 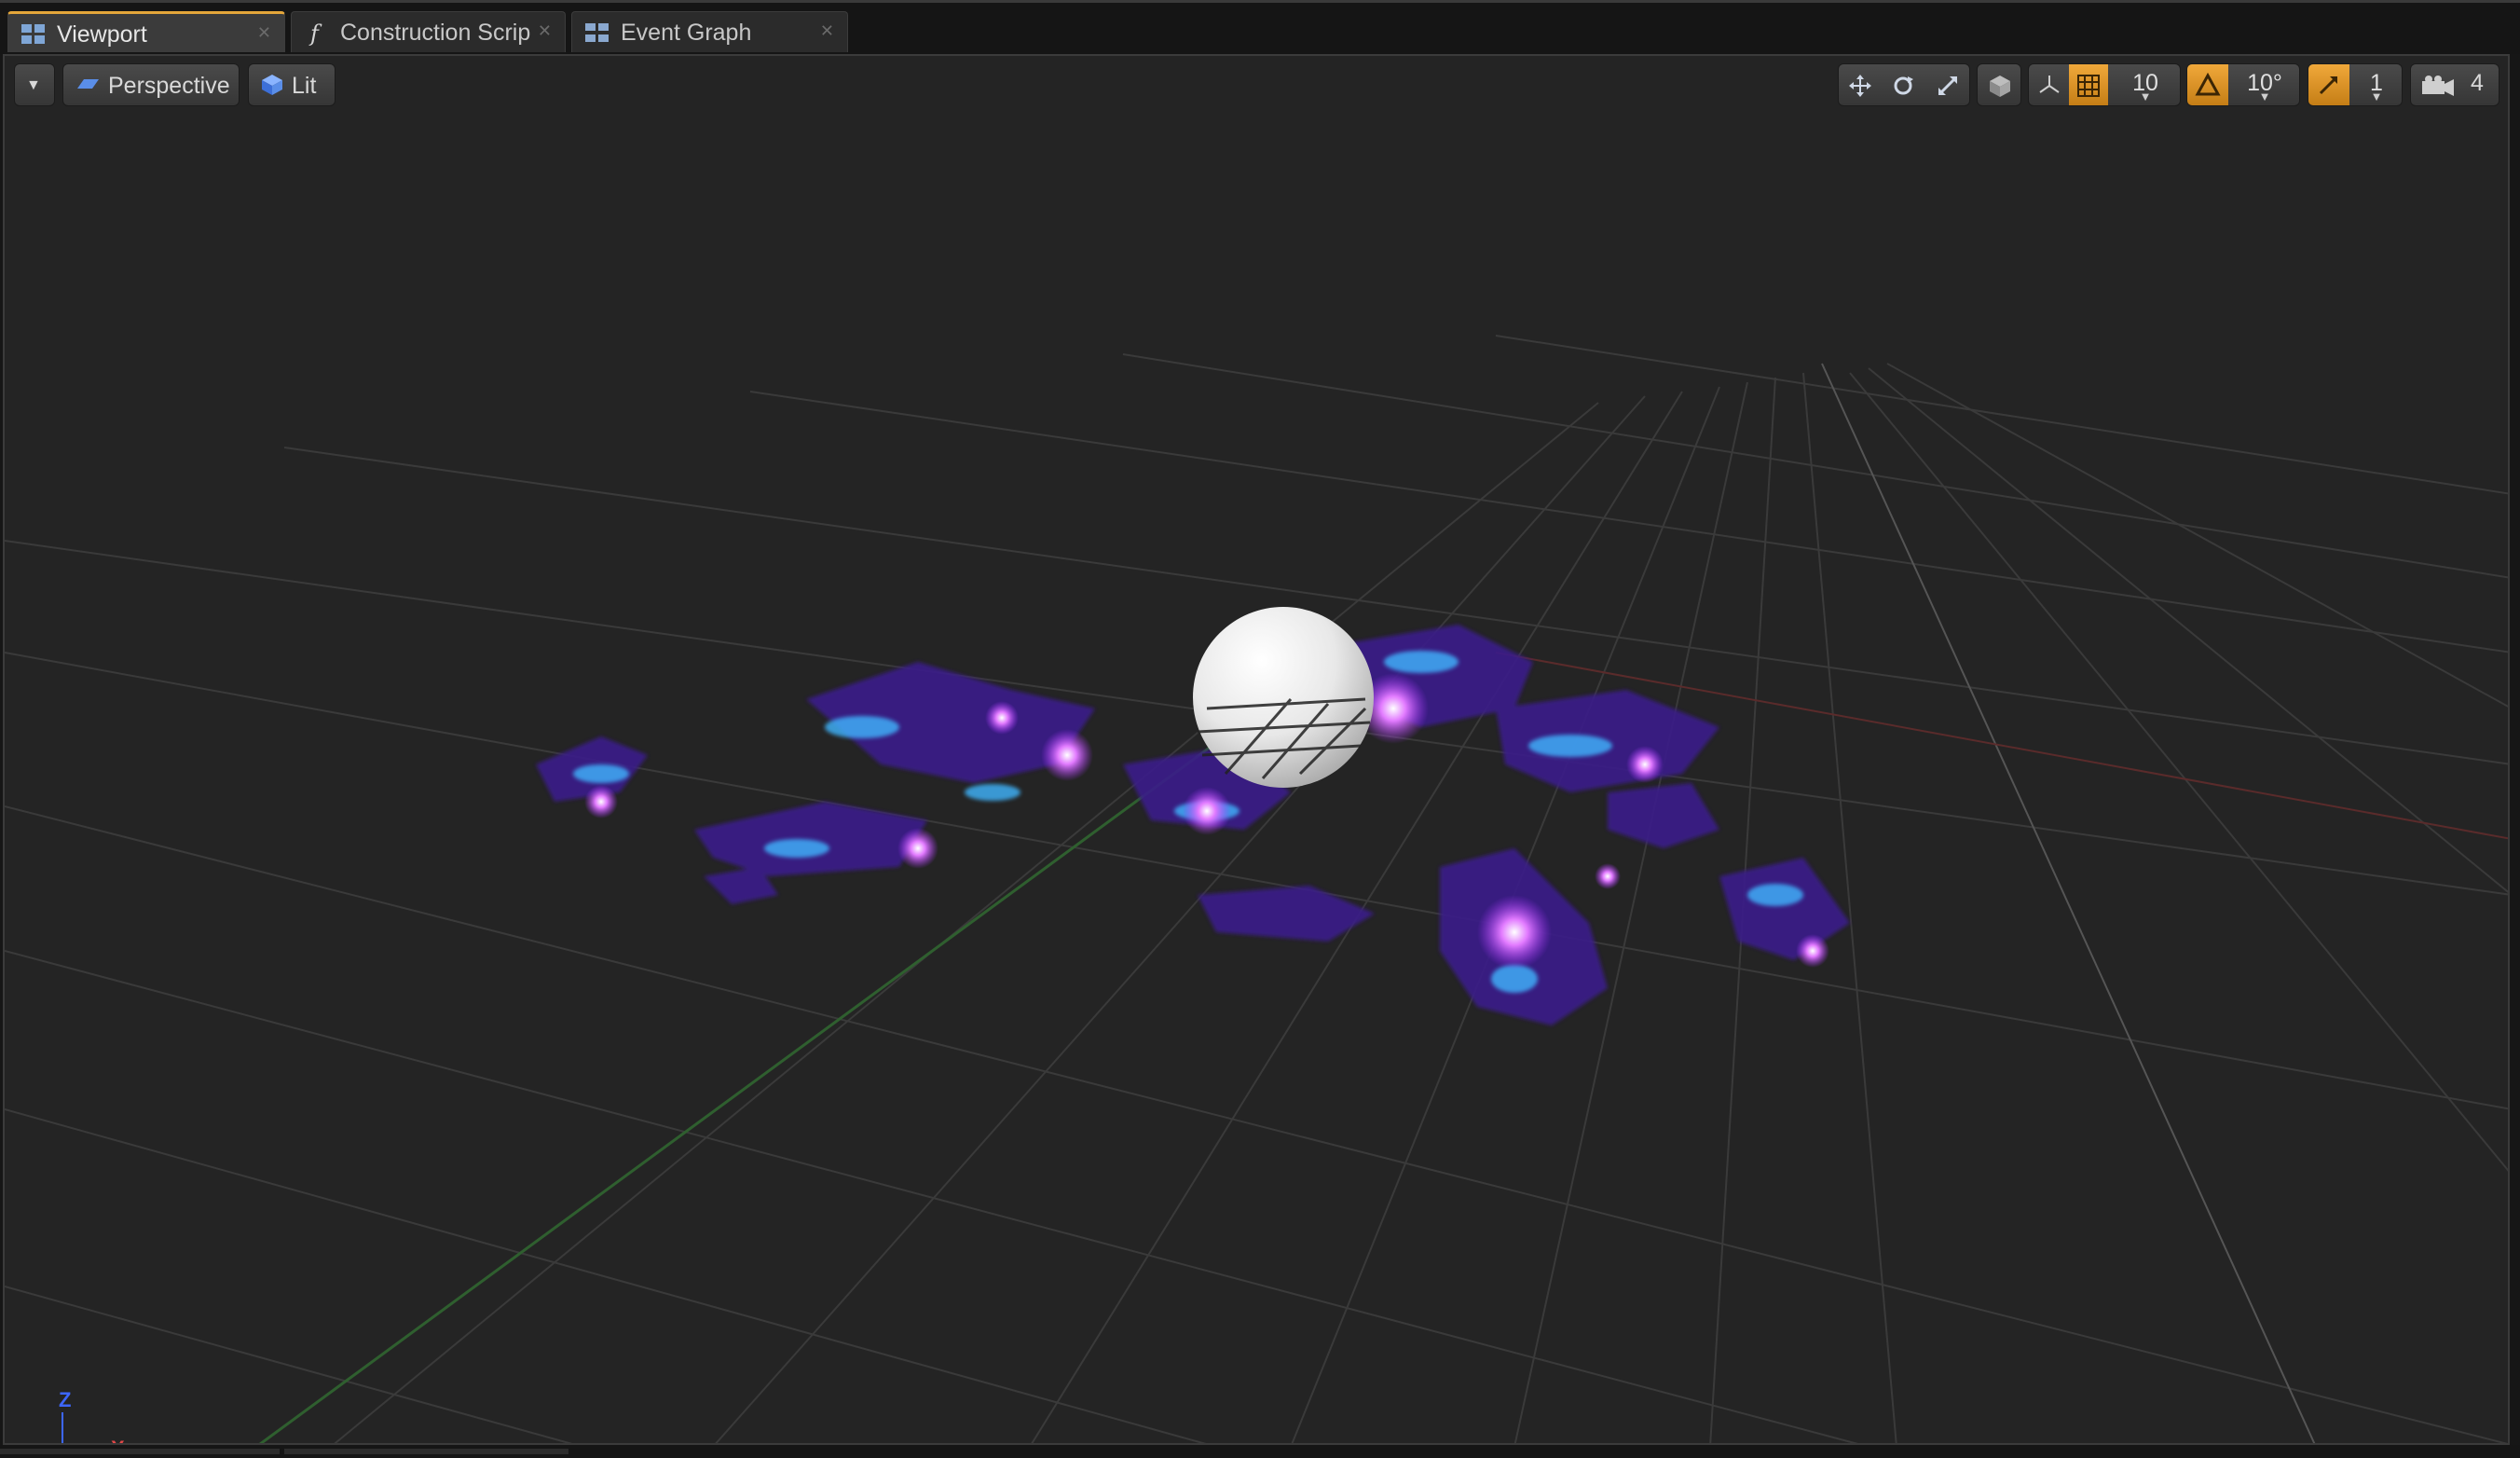 I want to click on grid-icon, so click(x=2088, y=86).